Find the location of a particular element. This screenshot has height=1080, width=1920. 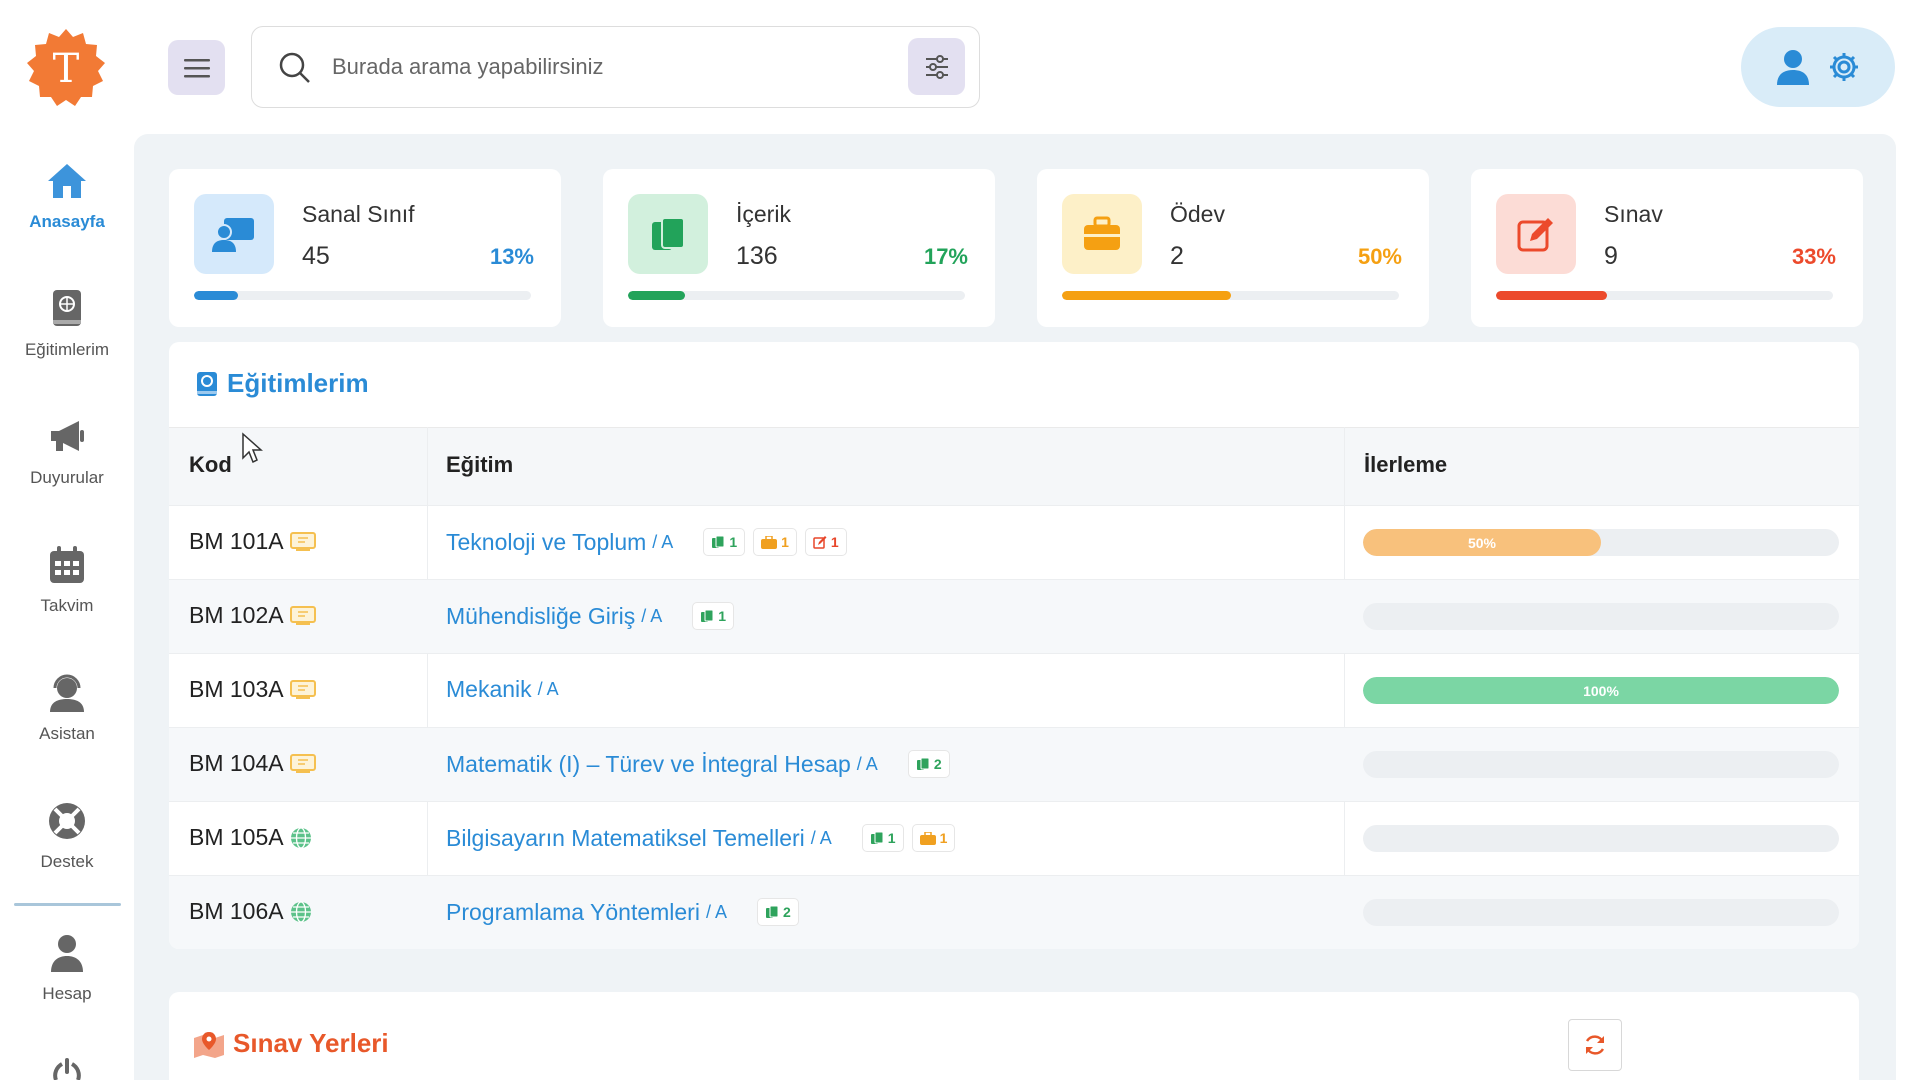

course-code: BM 104A is located at coordinates (236, 763).